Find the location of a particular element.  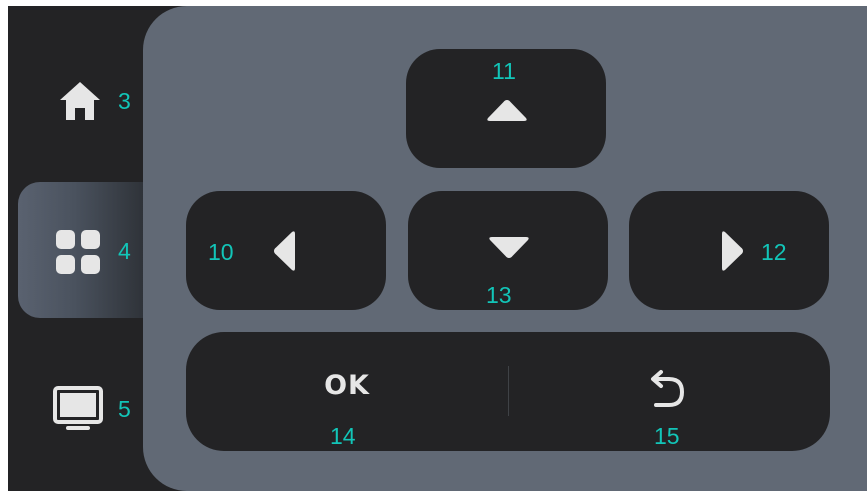

triangle-down-icon is located at coordinates (509, 248).